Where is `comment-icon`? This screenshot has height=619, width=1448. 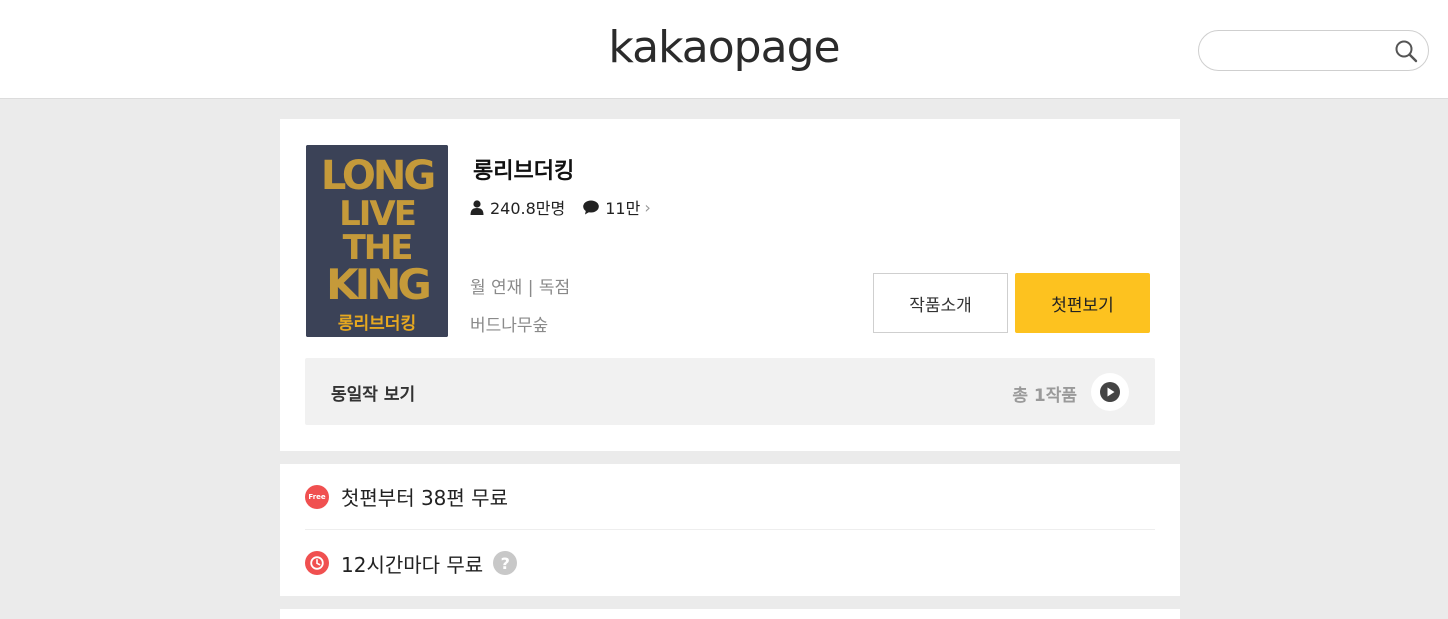
comment-icon is located at coordinates (591, 207).